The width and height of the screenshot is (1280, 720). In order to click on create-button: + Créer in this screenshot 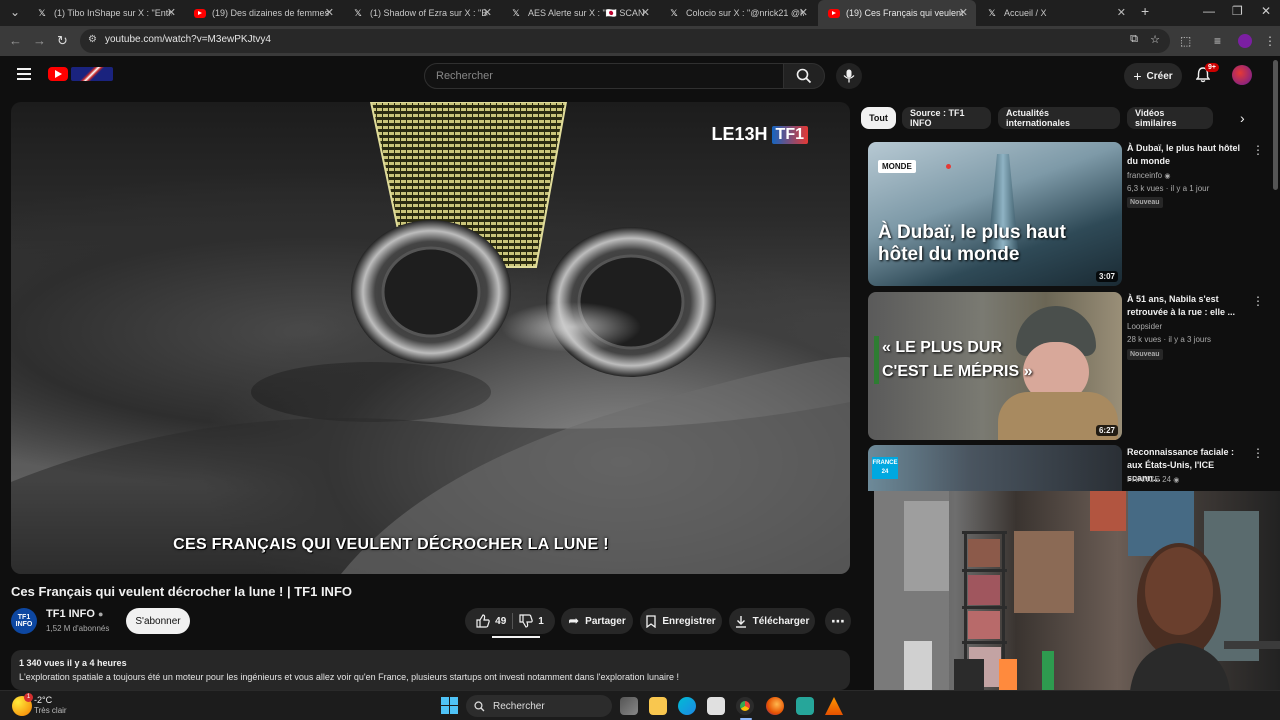, I will do `click(1153, 76)`.